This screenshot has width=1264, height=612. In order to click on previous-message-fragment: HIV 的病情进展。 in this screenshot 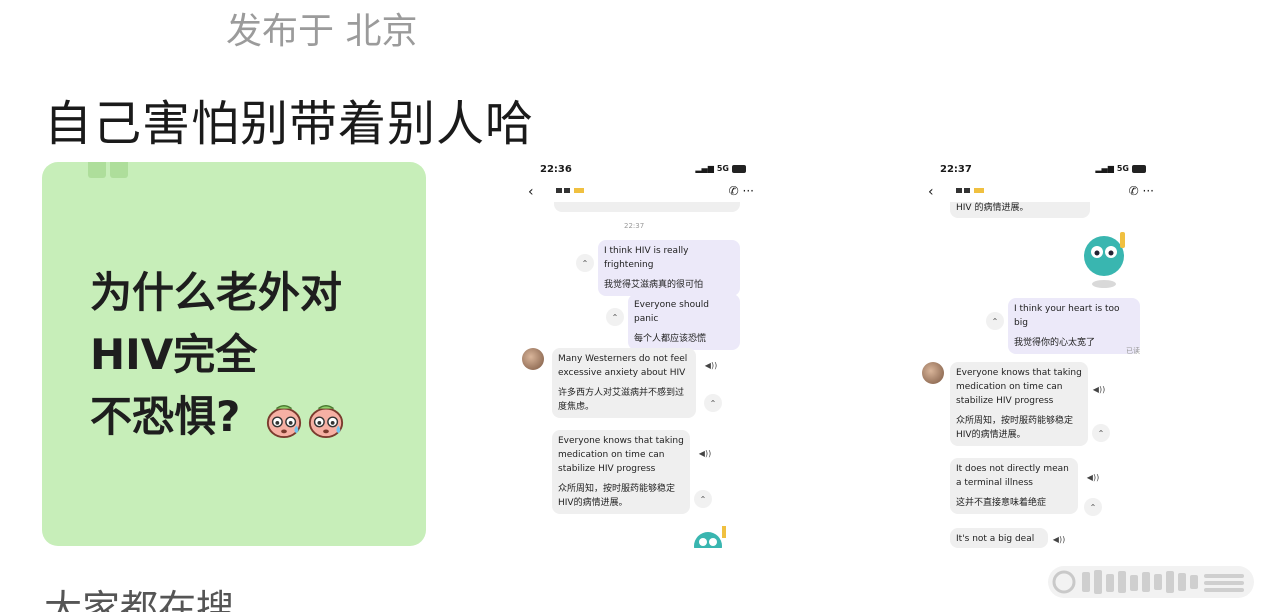, I will do `click(1020, 210)`.